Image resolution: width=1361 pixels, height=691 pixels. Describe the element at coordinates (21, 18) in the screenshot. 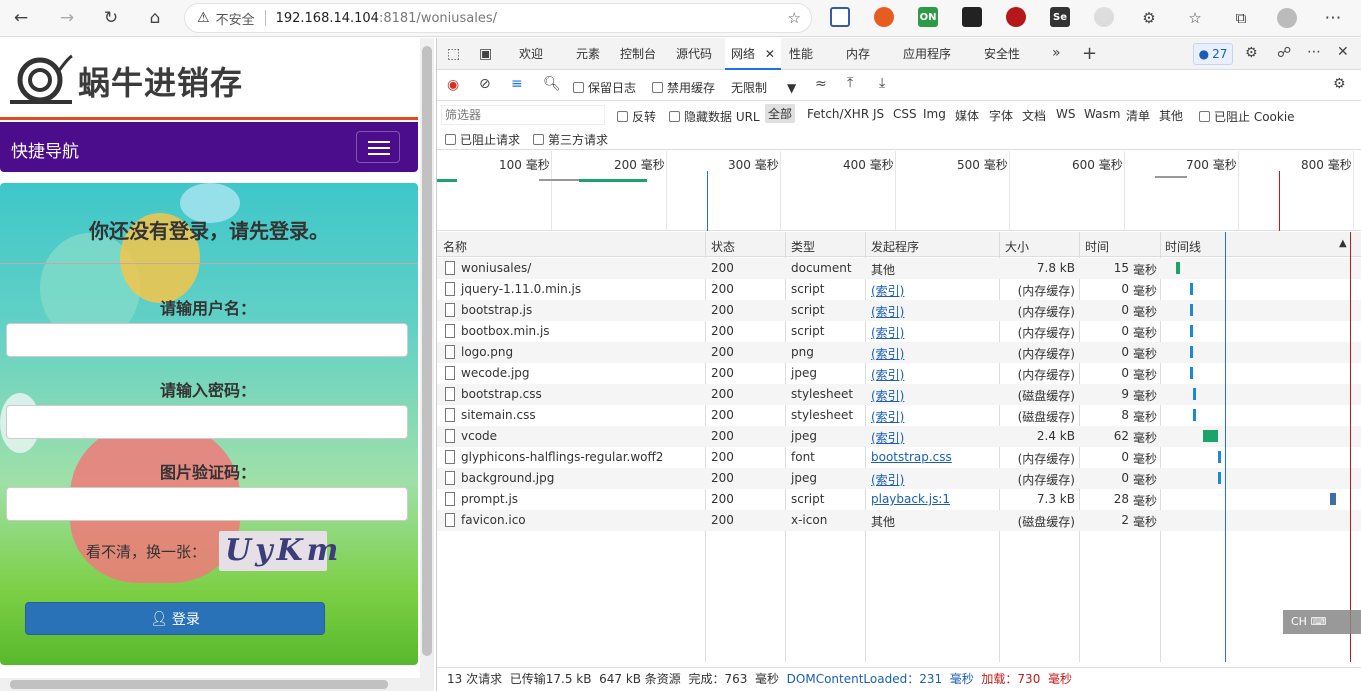

I see `back-arrow-icon: ←` at that location.